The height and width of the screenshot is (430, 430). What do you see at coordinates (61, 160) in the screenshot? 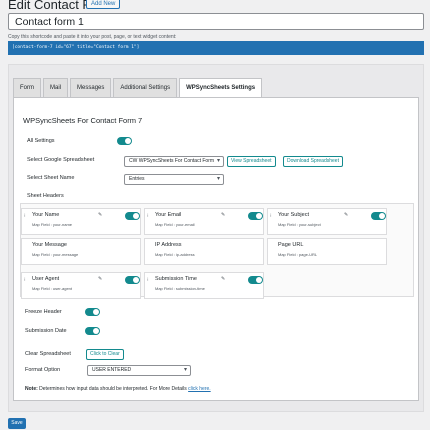
I see `select-spreadsheet-label: Select Google Spreadsheet` at bounding box center [61, 160].